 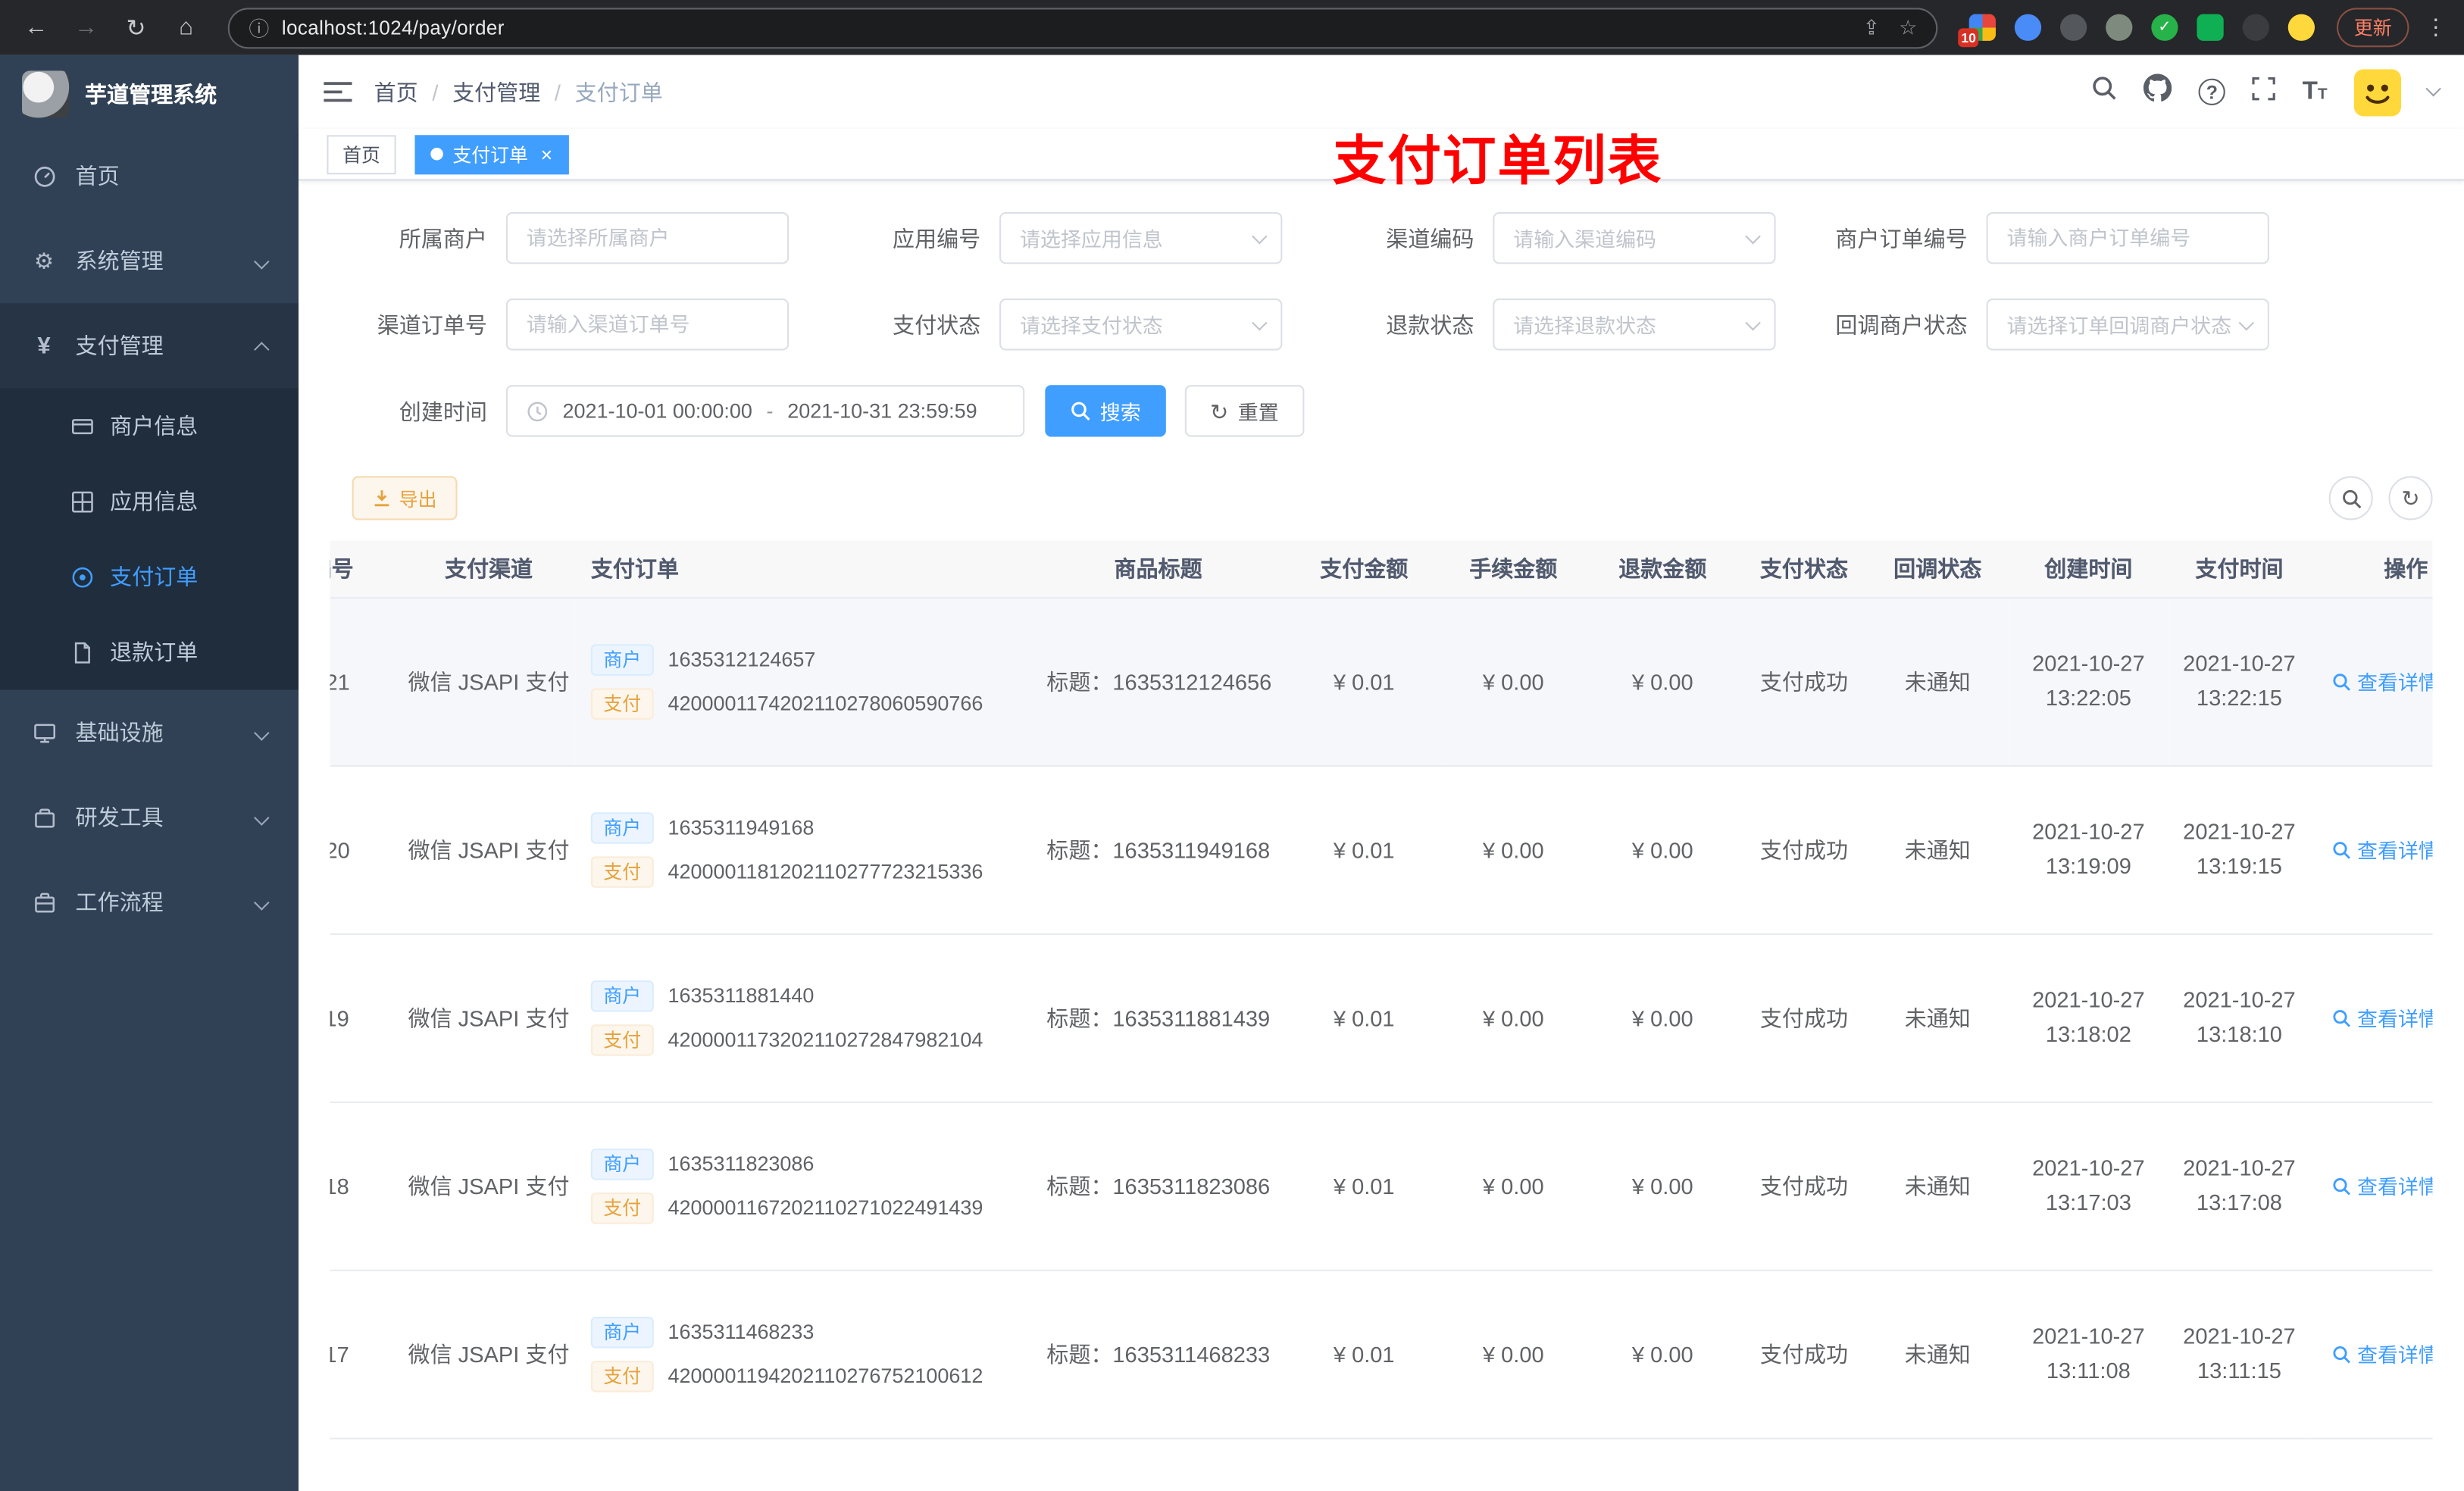 I want to click on sidebar-item-infrastructure: 基础设施, so click(x=149, y=731).